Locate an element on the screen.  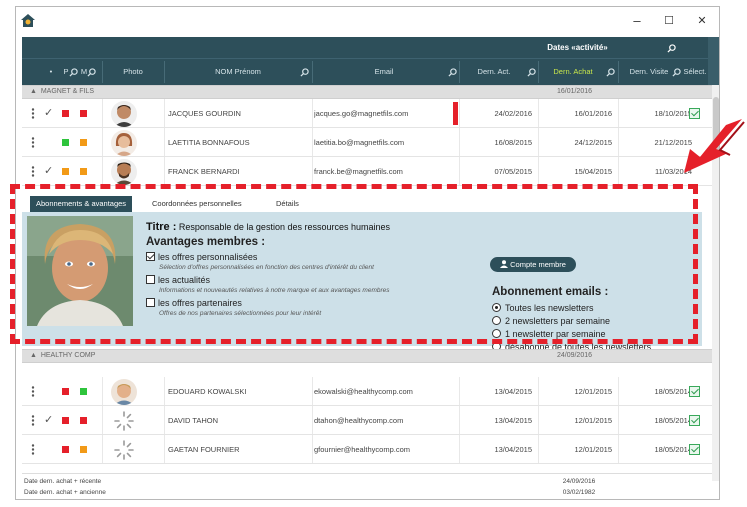
avantage-label: les actualités is located at coordinates (184, 280).